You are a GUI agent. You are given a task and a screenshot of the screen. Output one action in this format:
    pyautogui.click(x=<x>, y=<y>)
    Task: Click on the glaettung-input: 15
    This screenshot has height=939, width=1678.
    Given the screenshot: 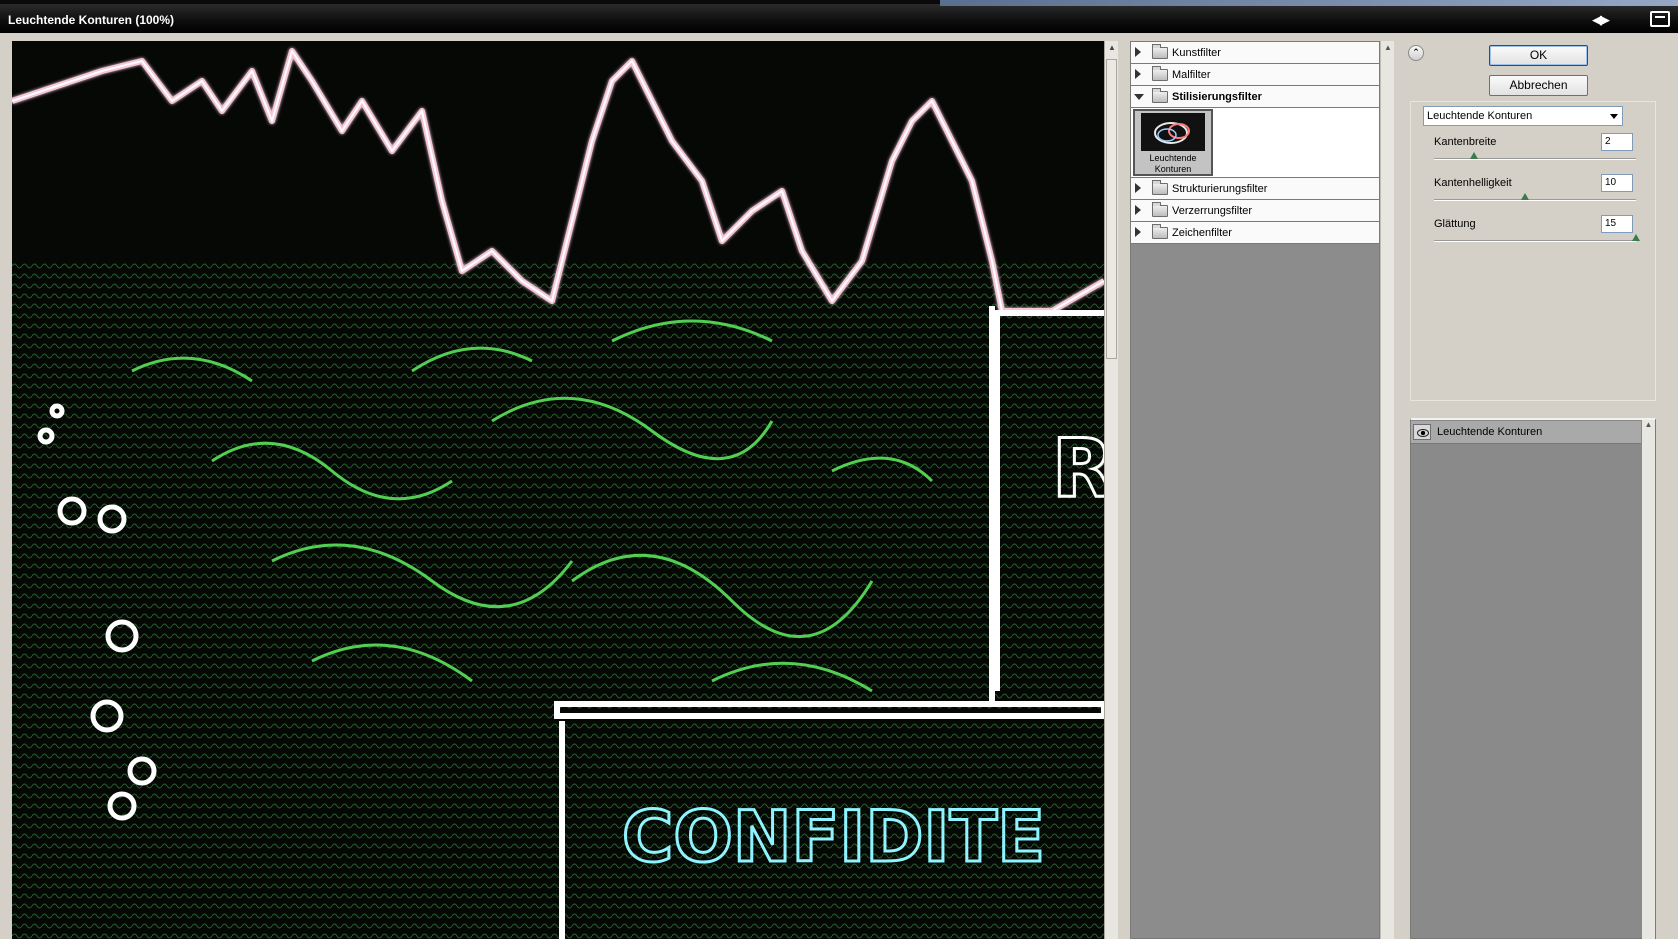 What is the action you would take?
    pyautogui.click(x=1617, y=224)
    